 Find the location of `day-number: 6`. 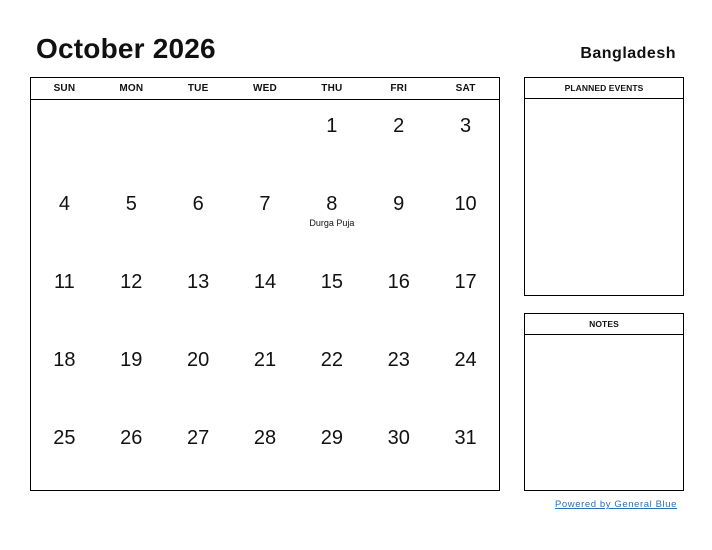

day-number: 6 is located at coordinates (198, 204).